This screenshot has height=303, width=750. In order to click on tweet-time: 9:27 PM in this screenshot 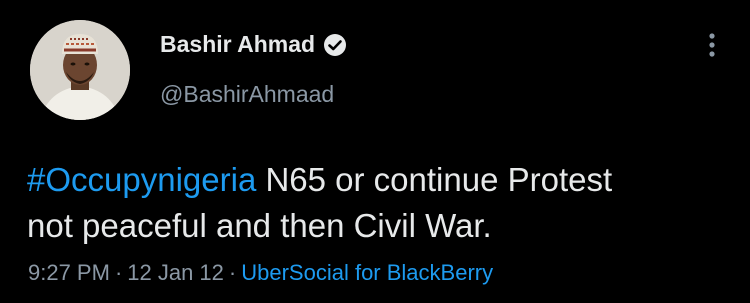, I will do `click(69, 272)`.